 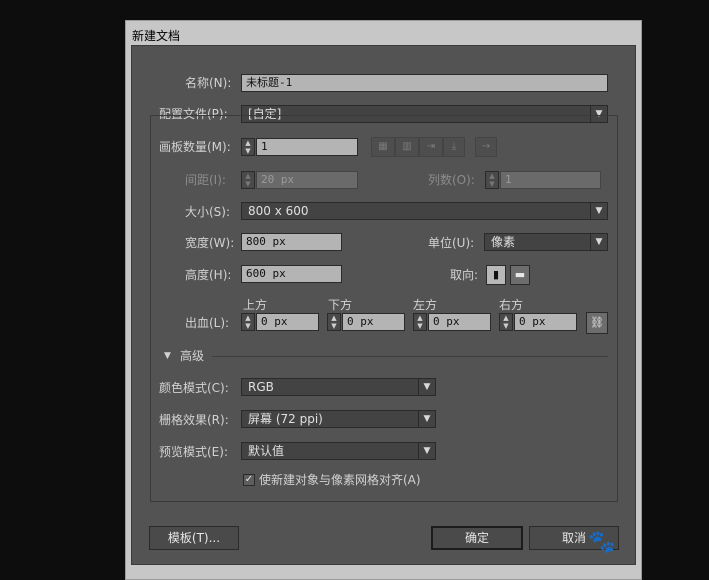 What do you see at coordinates (338, 387) in the screenshot?
I see `color-mode-select: RGB ▼` at bounding box center [338, 387].